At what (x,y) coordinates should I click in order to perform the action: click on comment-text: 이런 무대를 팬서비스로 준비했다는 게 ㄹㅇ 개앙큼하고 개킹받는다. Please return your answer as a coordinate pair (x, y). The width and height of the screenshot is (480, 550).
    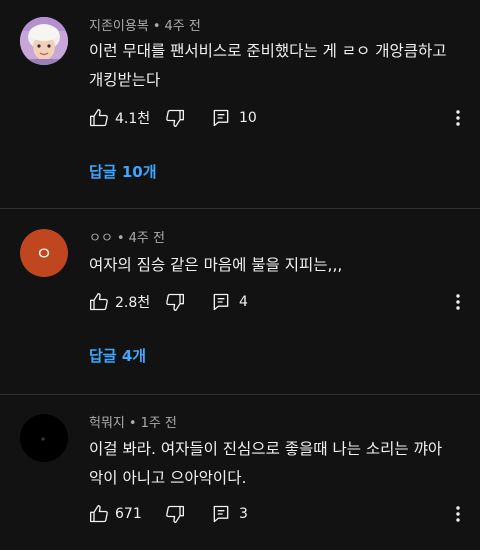
    Looking at the image, I should click on (274, 66).